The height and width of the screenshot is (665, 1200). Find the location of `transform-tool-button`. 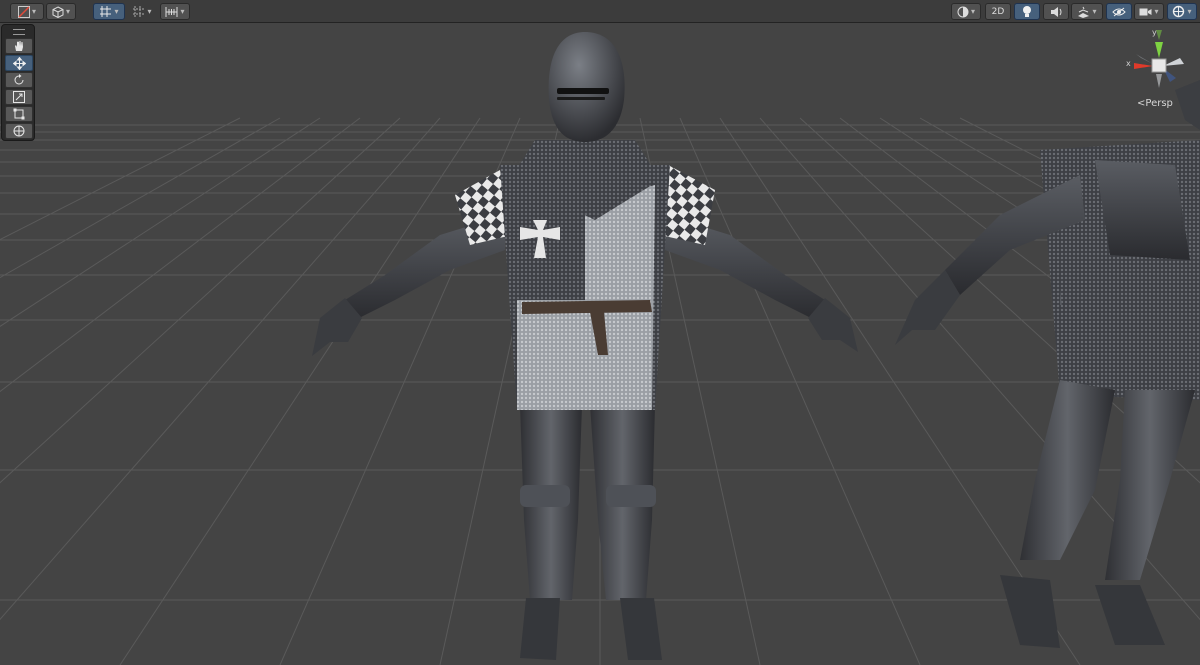

transform-tool-button is located at coordinates (19, 131).